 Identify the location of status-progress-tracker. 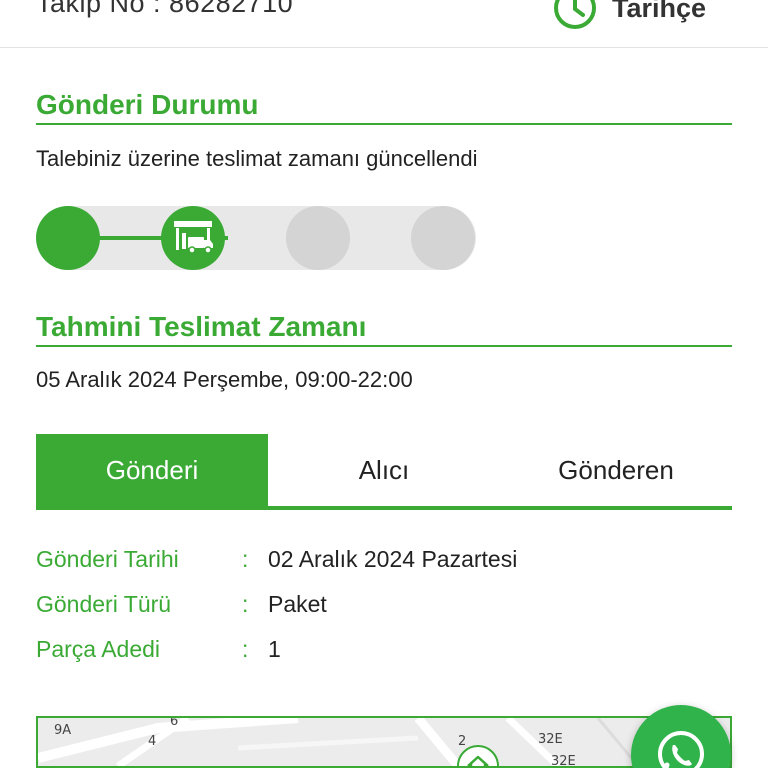
(256, 238).